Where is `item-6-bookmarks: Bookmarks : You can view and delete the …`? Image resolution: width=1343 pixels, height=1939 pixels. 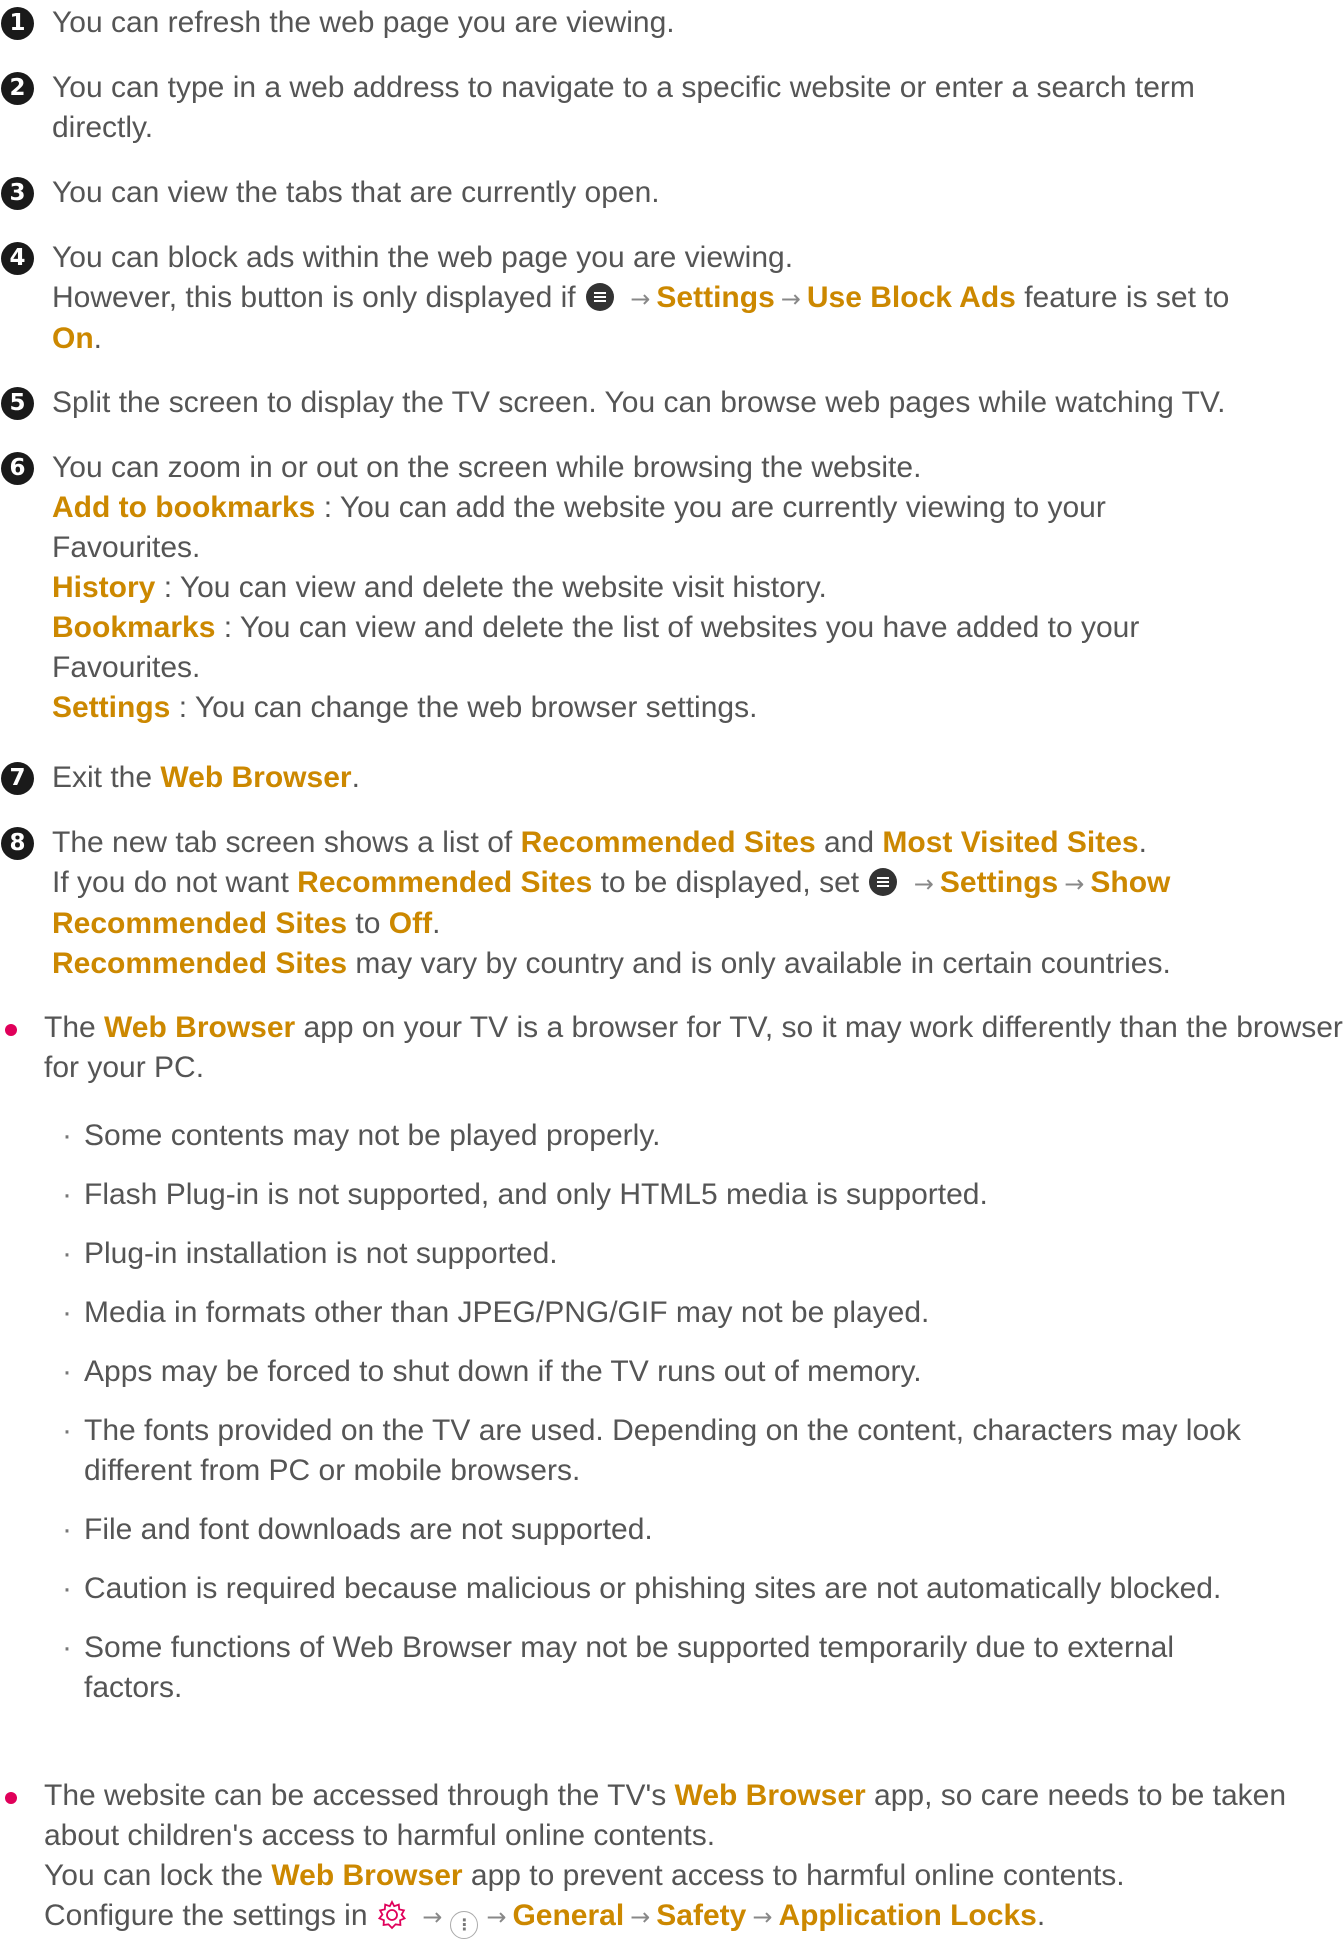
item-6-bookmarks: Bookmarks : You can view and delete the … is located at coordinates (632, 648).